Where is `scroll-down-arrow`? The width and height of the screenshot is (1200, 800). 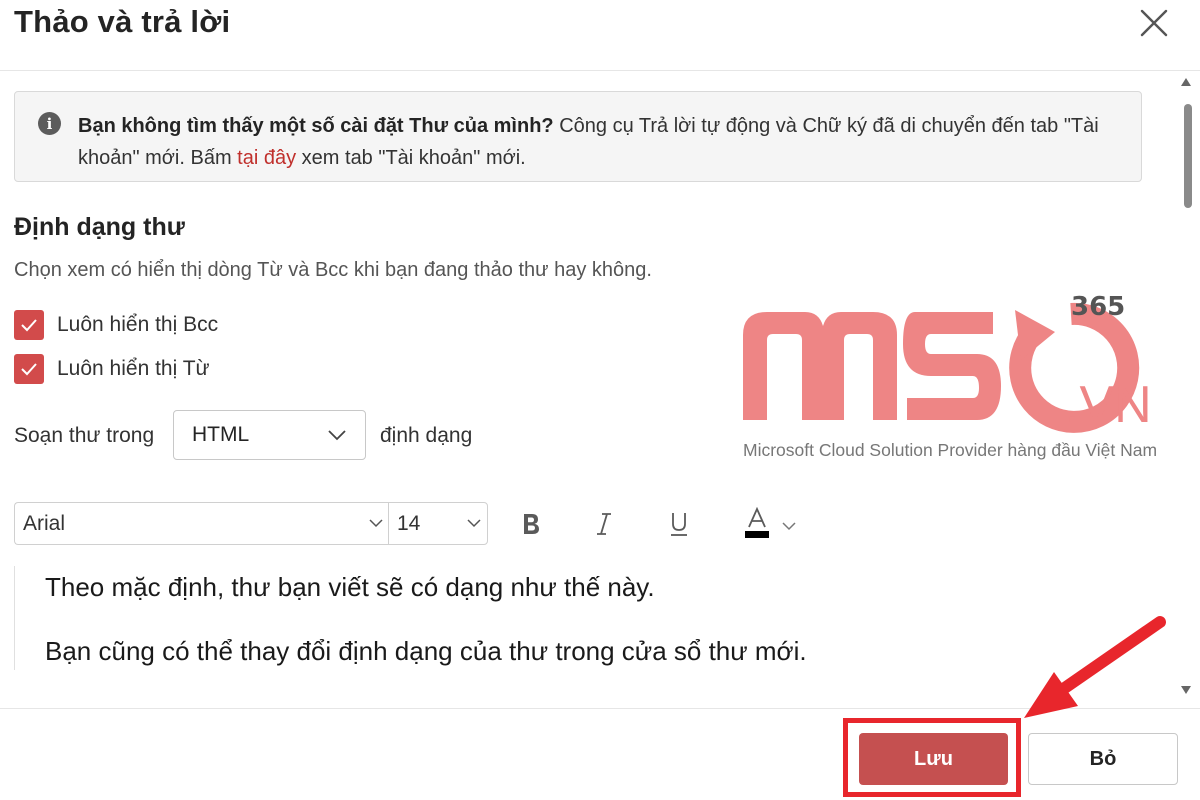
scroll-down-arrow is located at coordinates (1186, 690).